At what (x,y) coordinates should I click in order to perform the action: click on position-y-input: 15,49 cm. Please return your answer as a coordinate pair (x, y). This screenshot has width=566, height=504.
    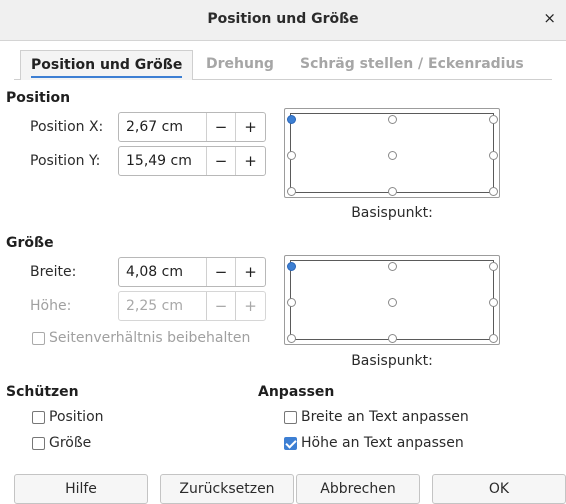
    Looking at the image, I should click on (163, 161).